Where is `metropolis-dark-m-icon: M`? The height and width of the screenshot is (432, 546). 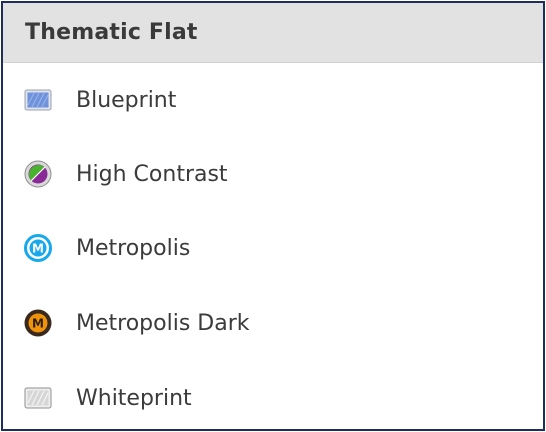 metropolis-dark-m-icon: M is located at coordinates (38, 323).